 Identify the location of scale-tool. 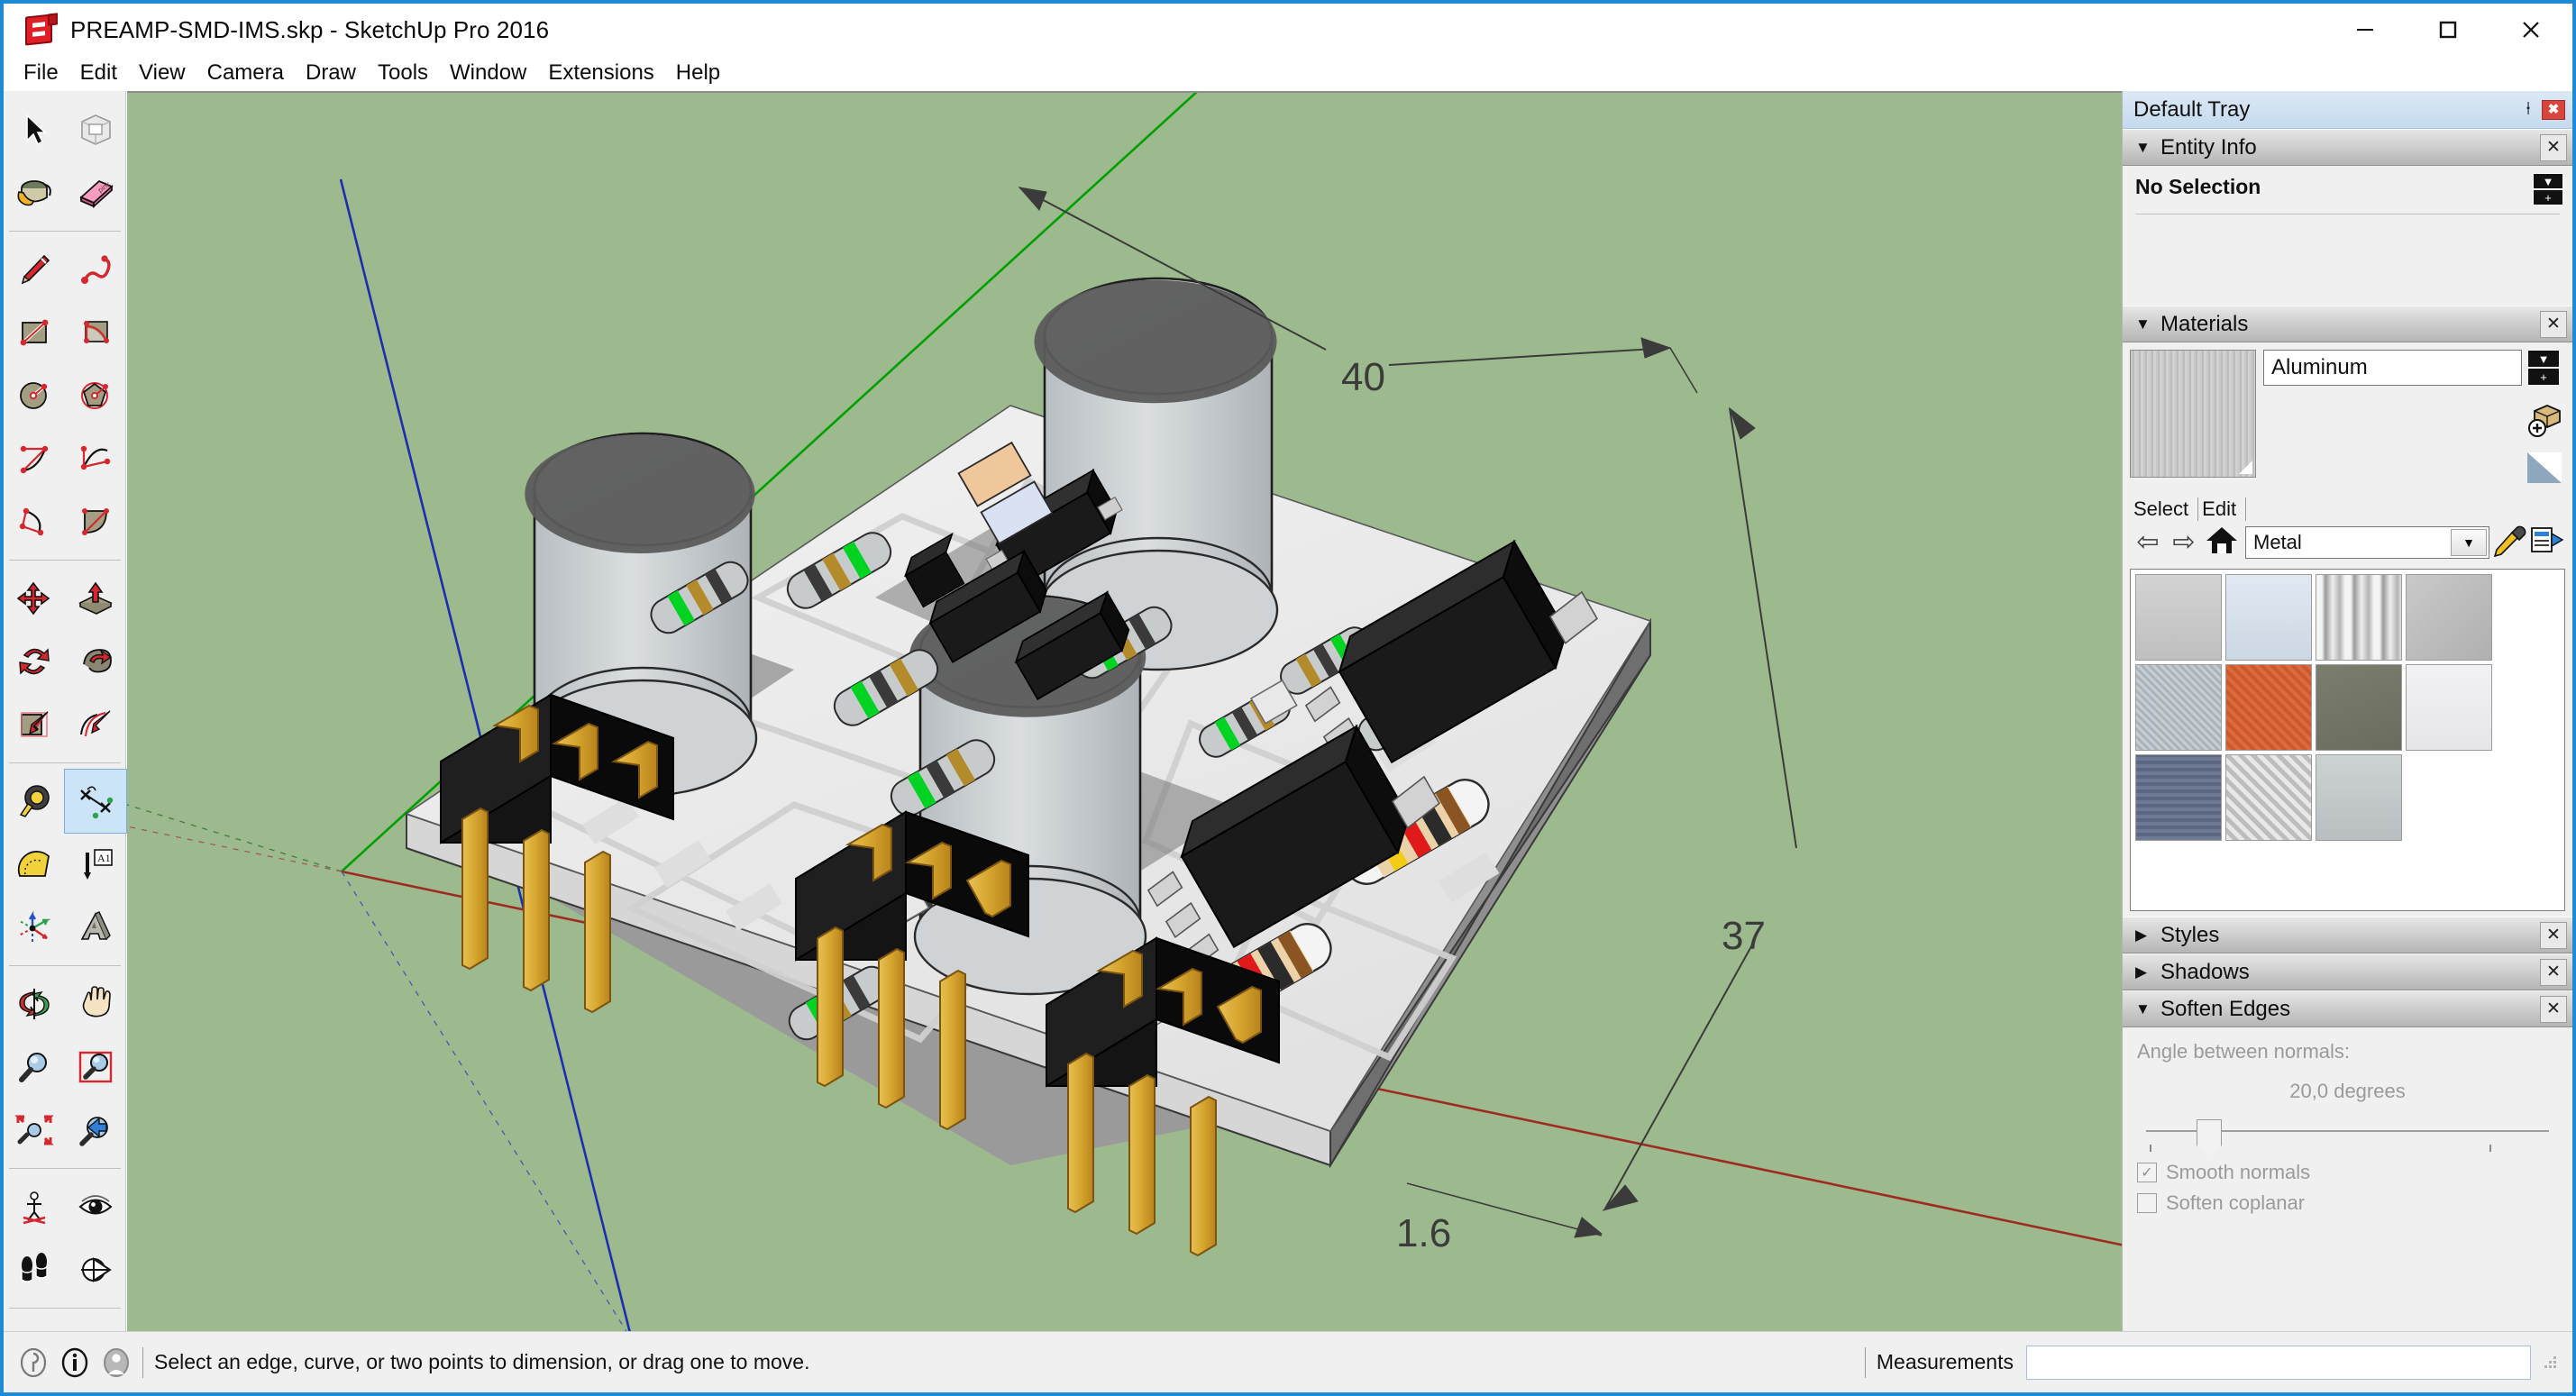
(34, 725).